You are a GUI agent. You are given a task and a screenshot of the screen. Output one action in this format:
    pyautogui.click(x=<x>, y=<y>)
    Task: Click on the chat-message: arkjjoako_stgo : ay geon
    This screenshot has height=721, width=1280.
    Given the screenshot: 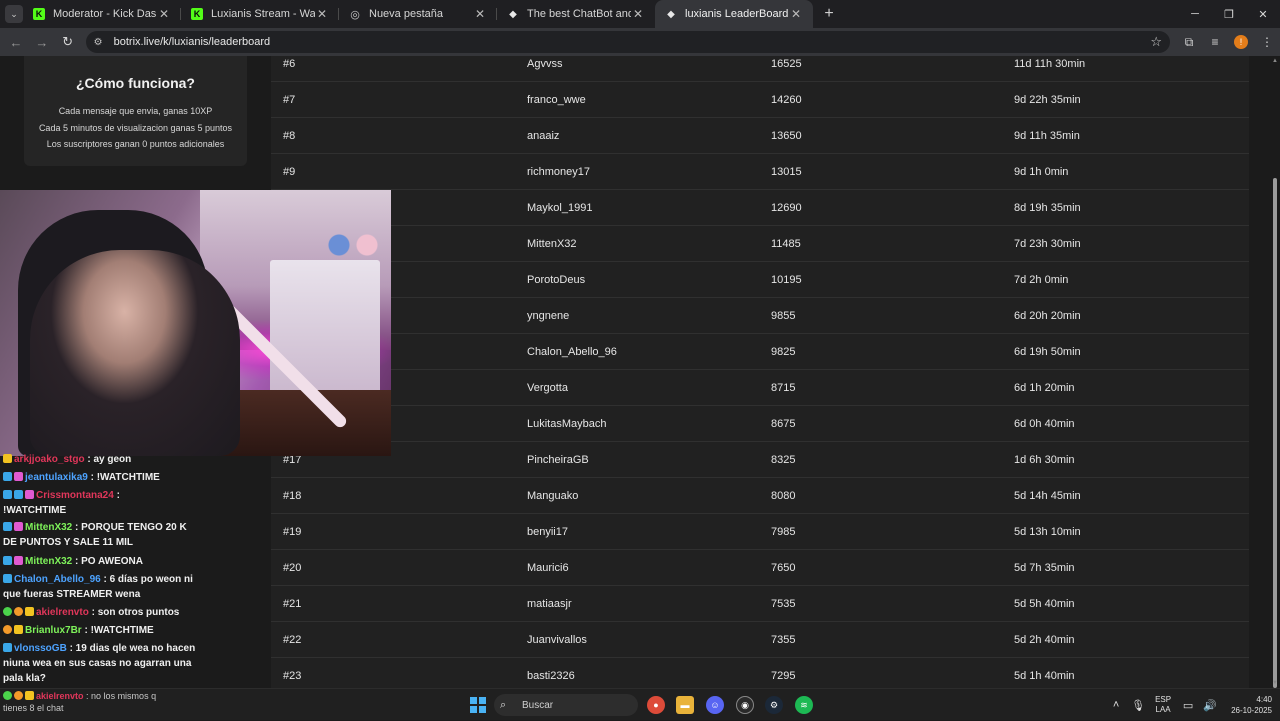 What is the action you would take?
    pyautogui.click(x=100, y=459)
    